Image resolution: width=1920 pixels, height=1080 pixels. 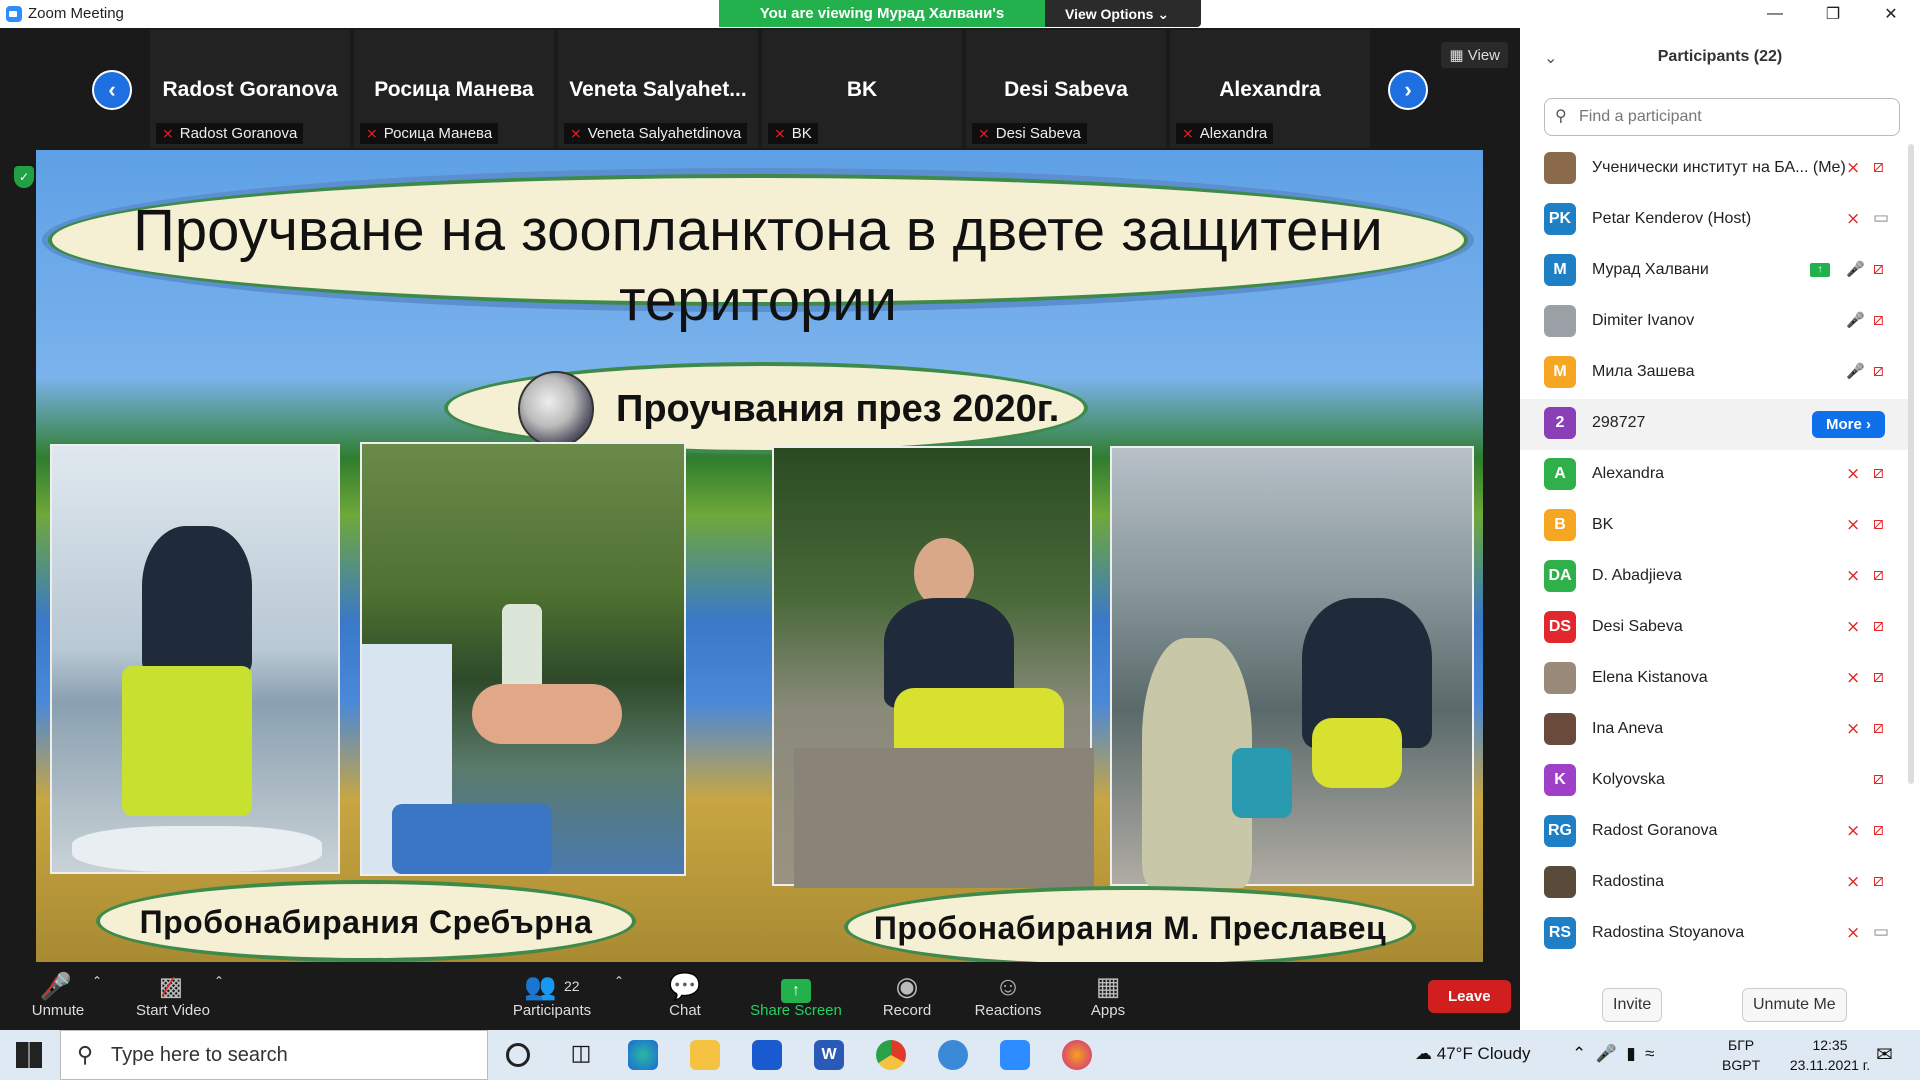 I want to click on notifications-icon: ✉, so click(x=1884, y=1054).